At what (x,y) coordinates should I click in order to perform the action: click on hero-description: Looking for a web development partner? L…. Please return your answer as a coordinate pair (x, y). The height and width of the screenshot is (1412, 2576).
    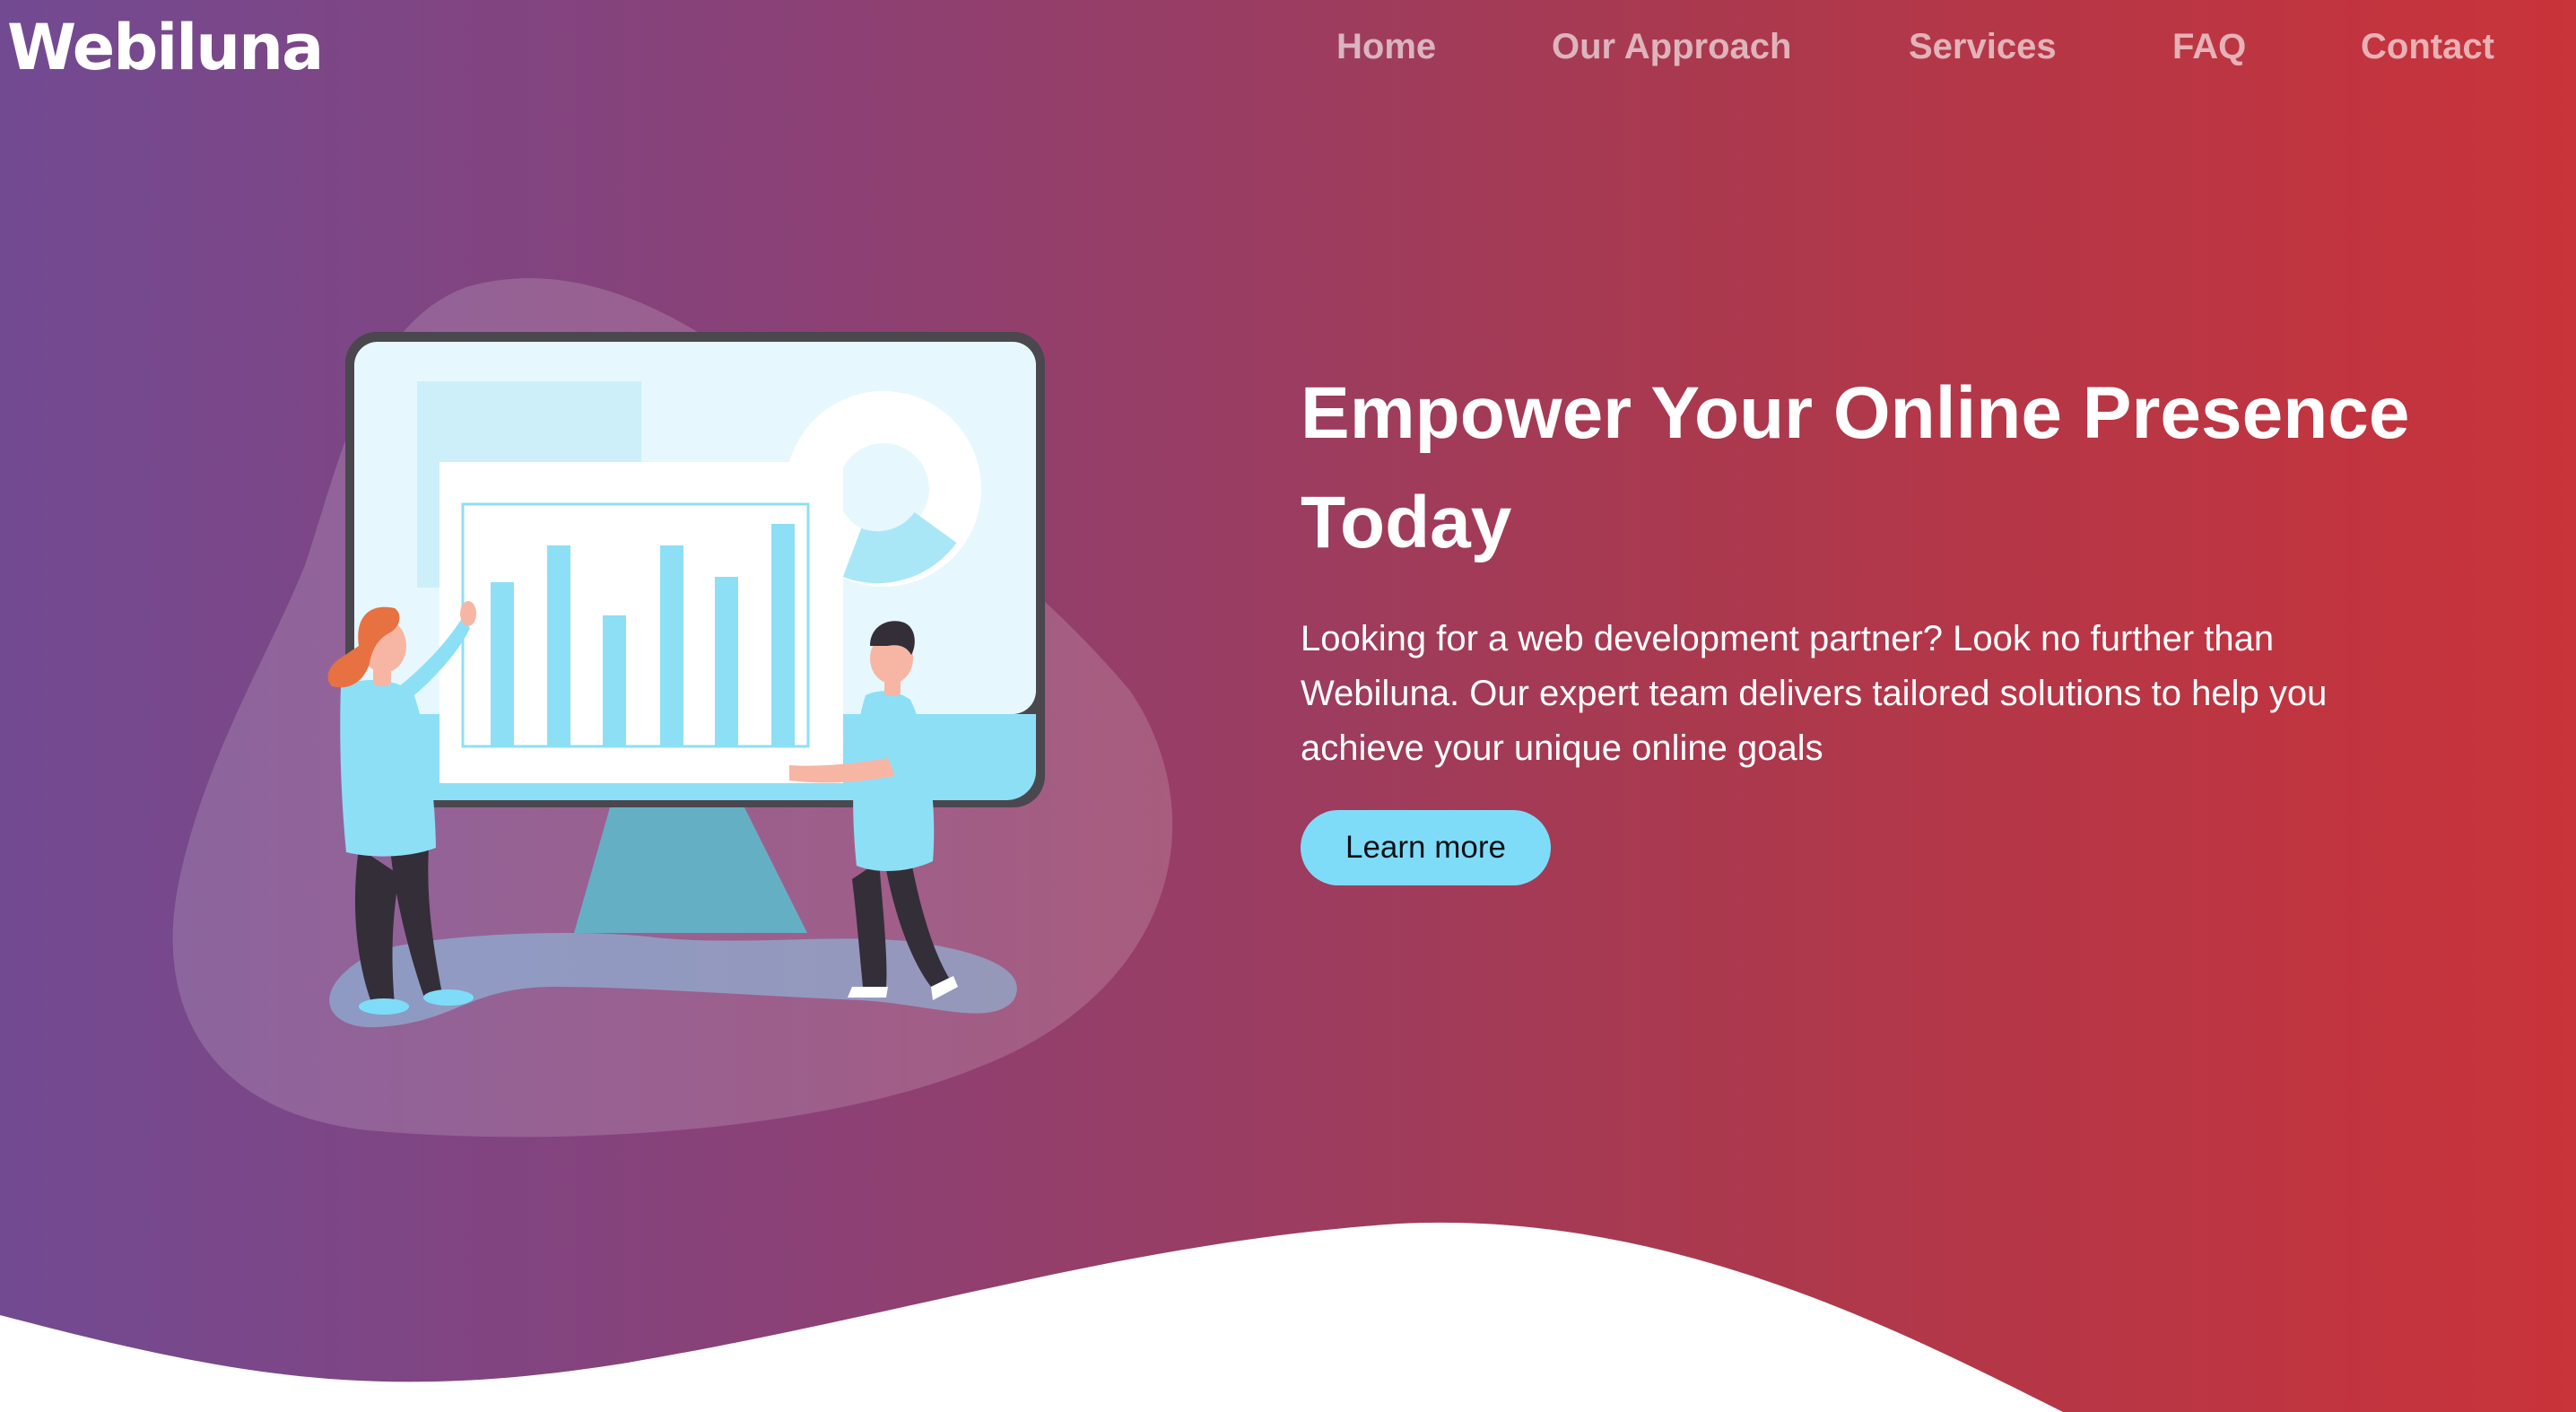
    Looking at the image, I should click on (1814, 693).